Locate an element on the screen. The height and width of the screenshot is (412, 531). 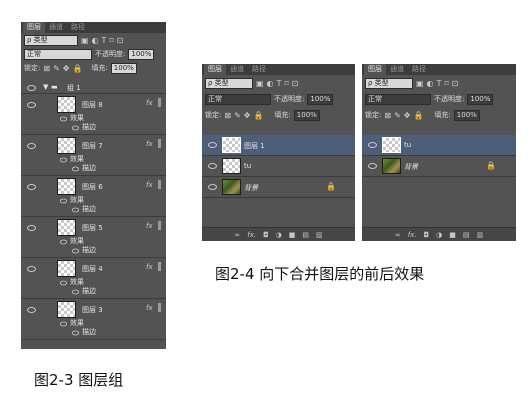
new-layer-icon: ▤ is located at coordinates (466, 235).